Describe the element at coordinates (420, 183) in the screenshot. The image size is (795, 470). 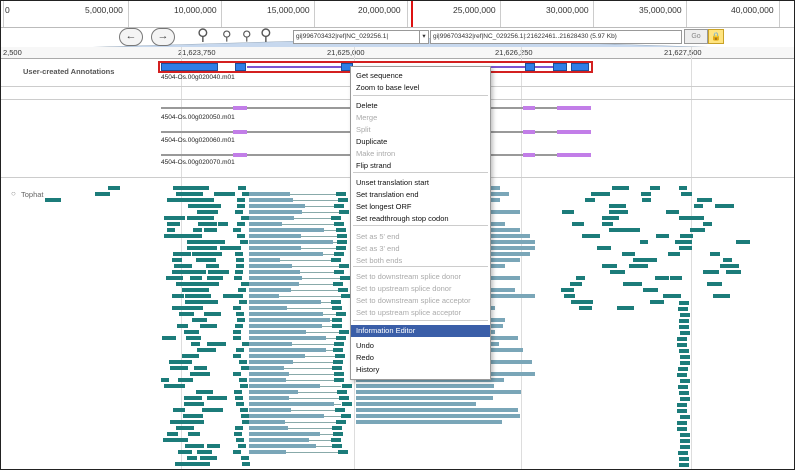
I see `menu-item-unset-translation-start: Unset translation start` at that location.